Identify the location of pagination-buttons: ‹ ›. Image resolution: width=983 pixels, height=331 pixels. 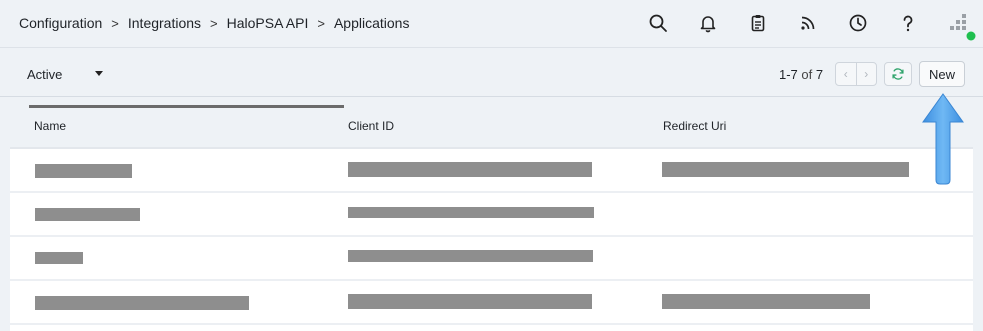
(856, 74).